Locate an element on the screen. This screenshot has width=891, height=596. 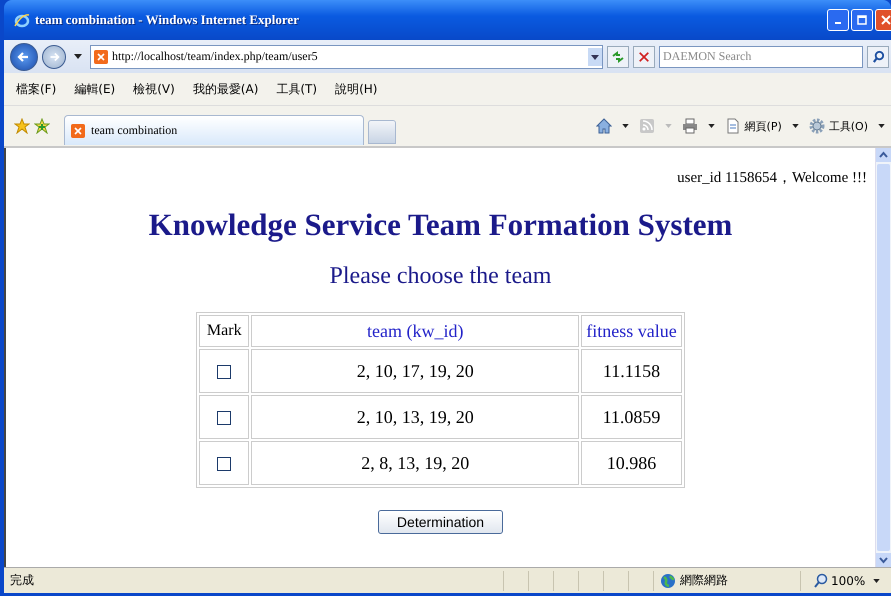
refresh-button is located at coordinates (618, 57).